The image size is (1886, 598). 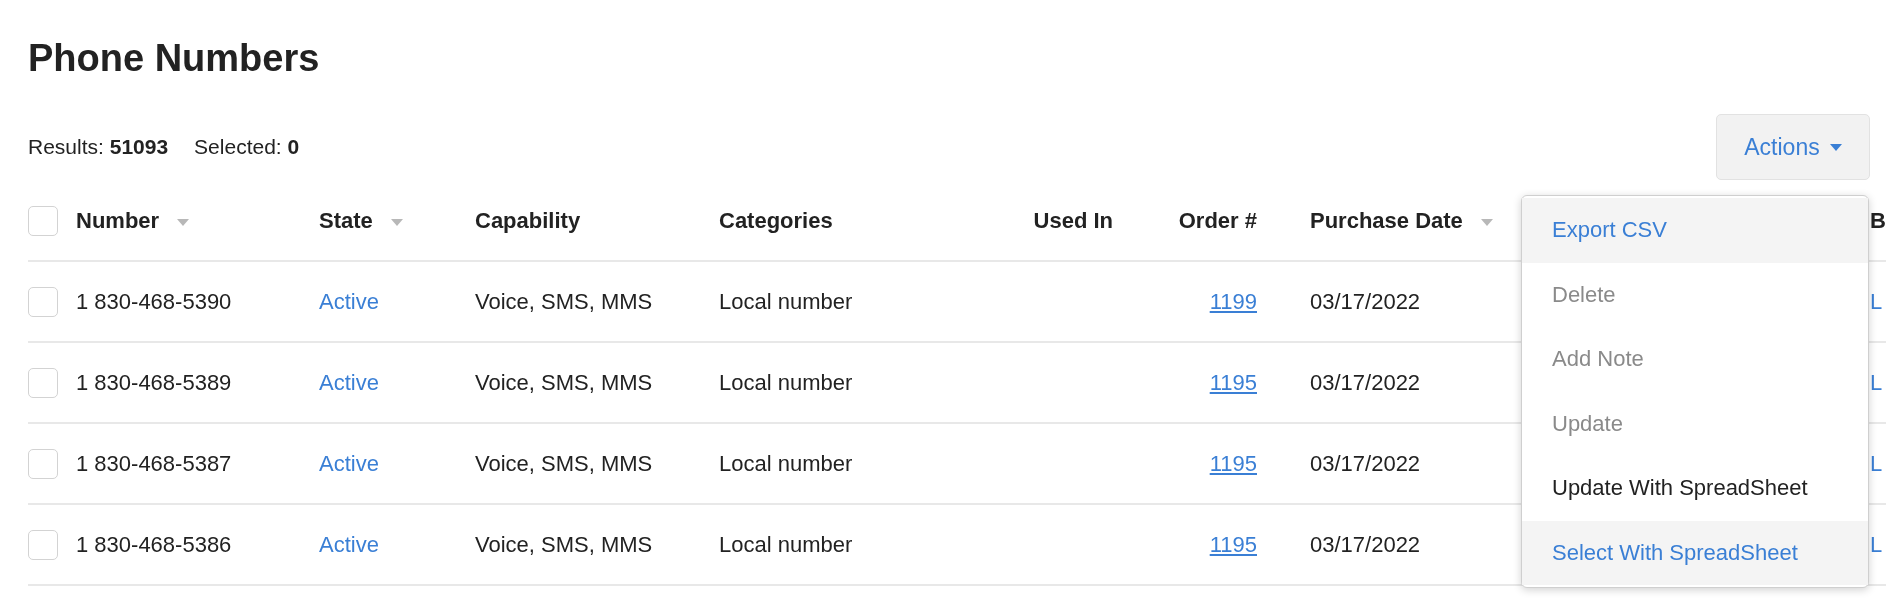 What do you see at coordinates (154, 382) in the screenshot?
I see `table-cell: 1 830-468-5389` at bounding box center [154, 382].